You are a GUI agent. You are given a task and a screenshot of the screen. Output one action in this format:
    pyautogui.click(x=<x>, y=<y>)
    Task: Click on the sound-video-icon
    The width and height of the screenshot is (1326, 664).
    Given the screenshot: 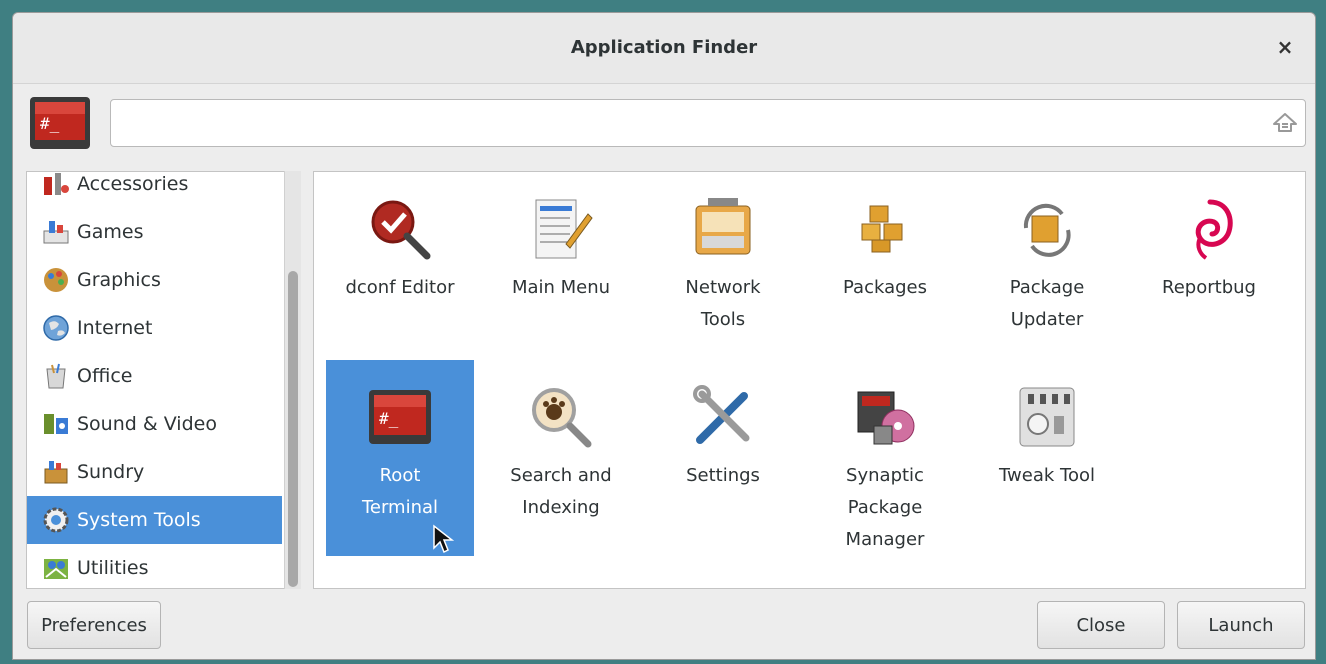 What is the action you would take?
    pyautogui.click(x=56, y=424)
    